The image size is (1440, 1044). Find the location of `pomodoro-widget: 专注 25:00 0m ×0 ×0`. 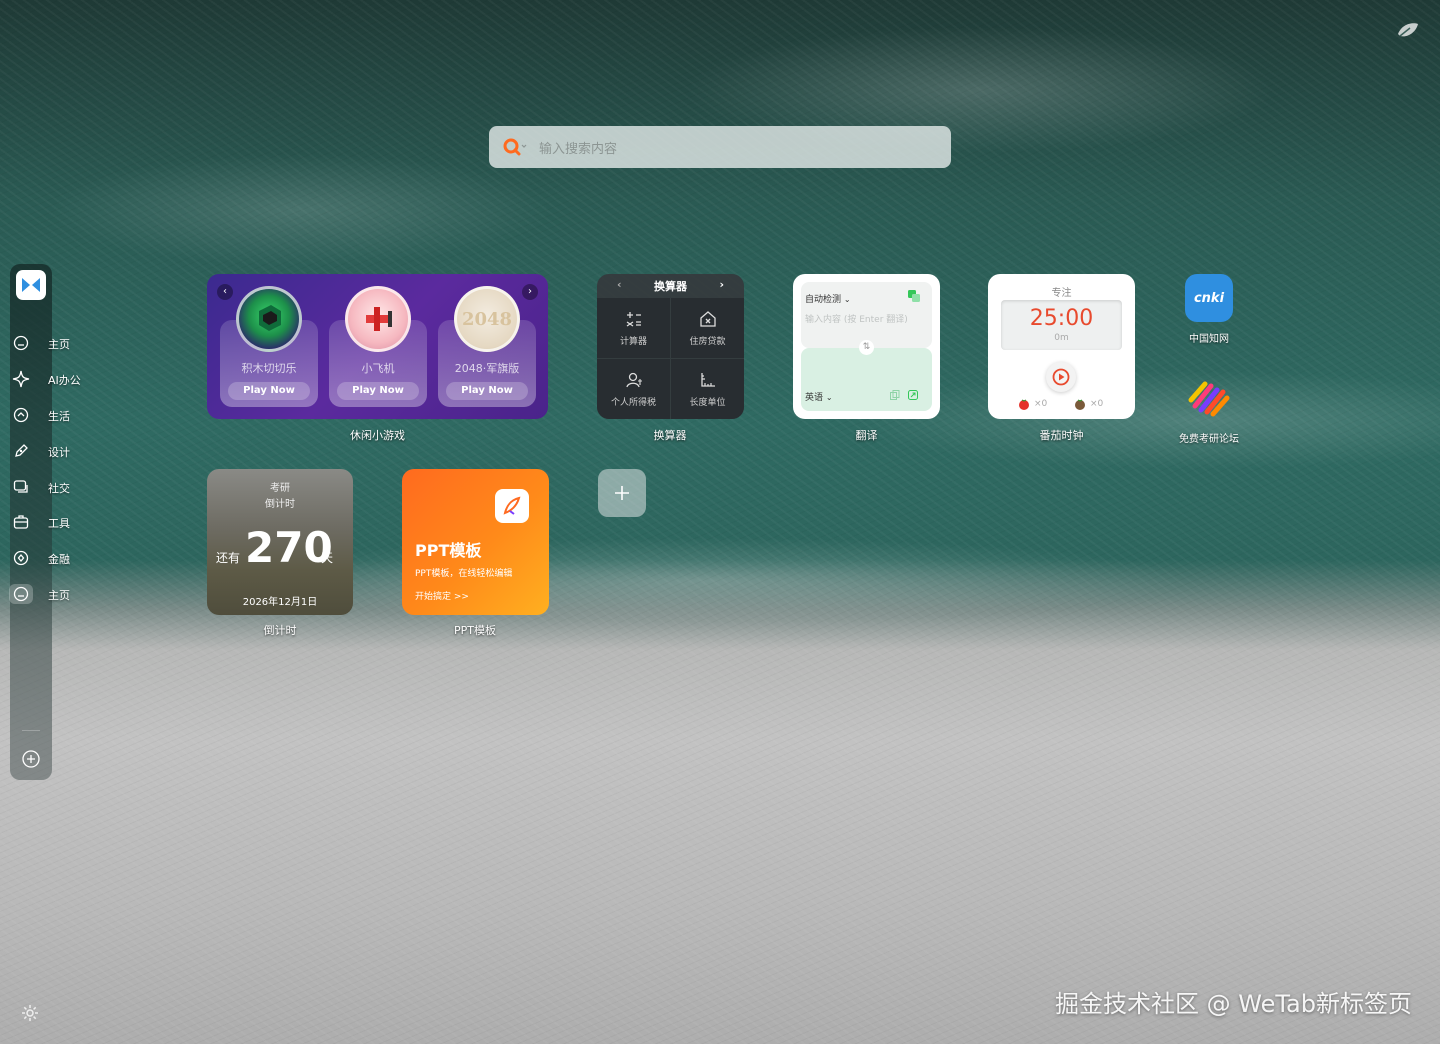

pomodoro-widget: 专注 25:00 0m ×0 ×0 is located at coordinates (1061, 346).